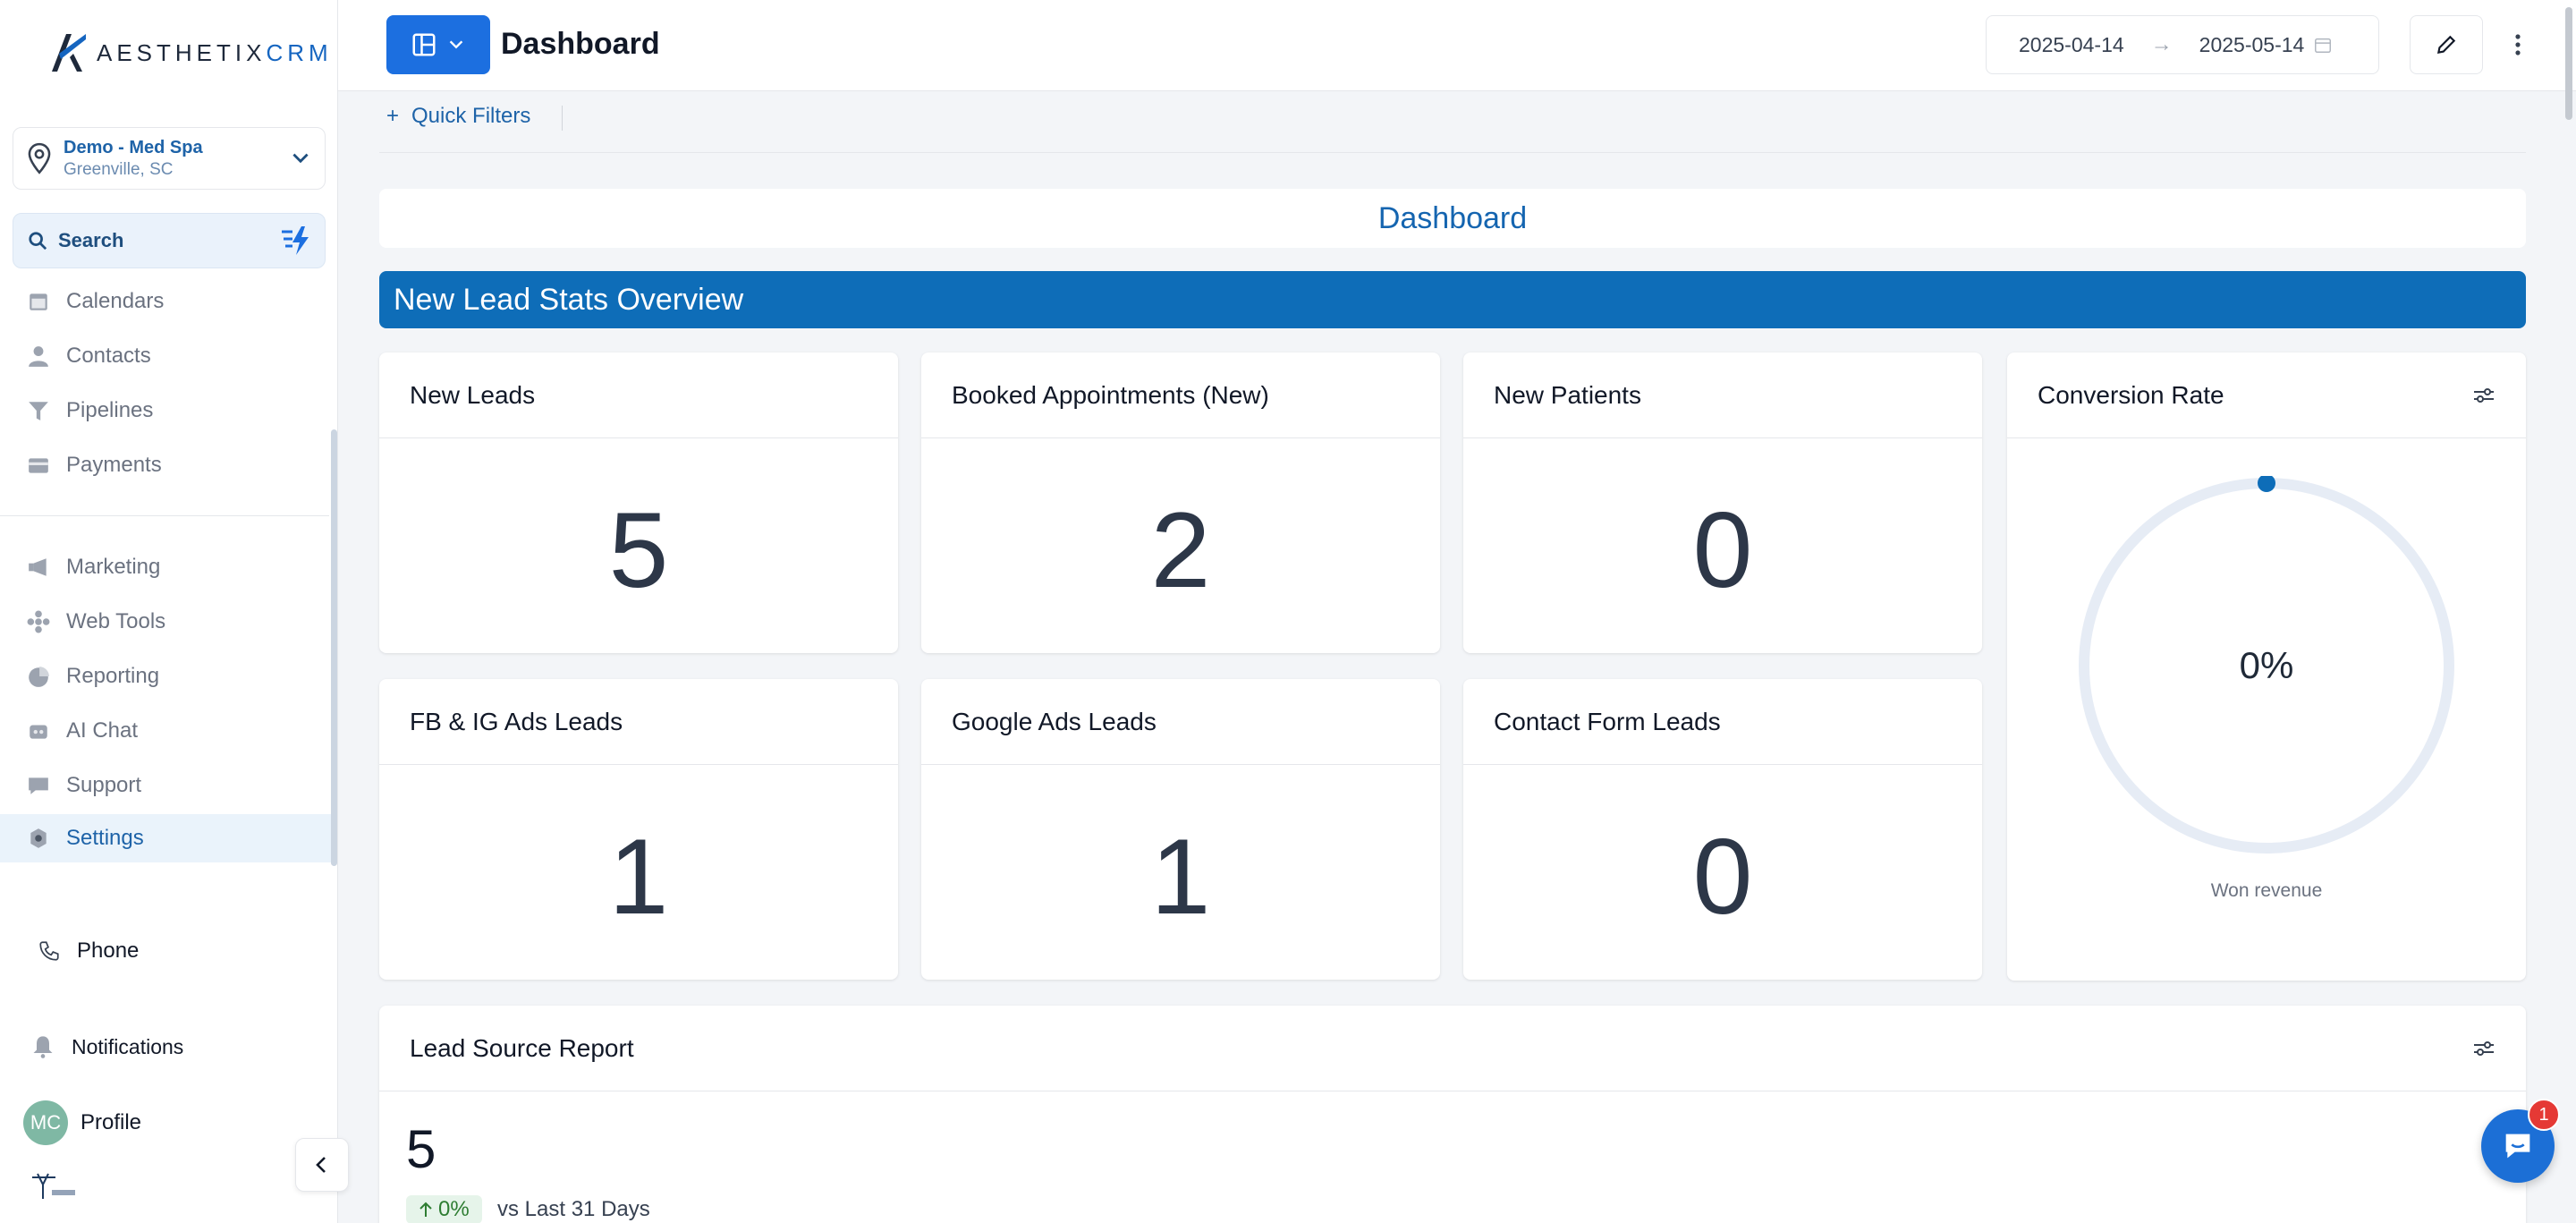  What do you see at coordinates (438, 44) in the screenshot?
I see `layout-switcher-button` at bounding box center [438, 44].